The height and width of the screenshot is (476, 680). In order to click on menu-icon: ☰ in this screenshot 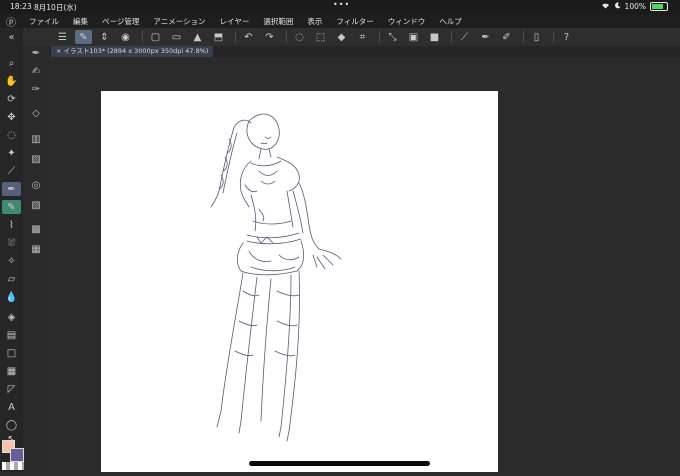, I will do `click(62, 37)`.